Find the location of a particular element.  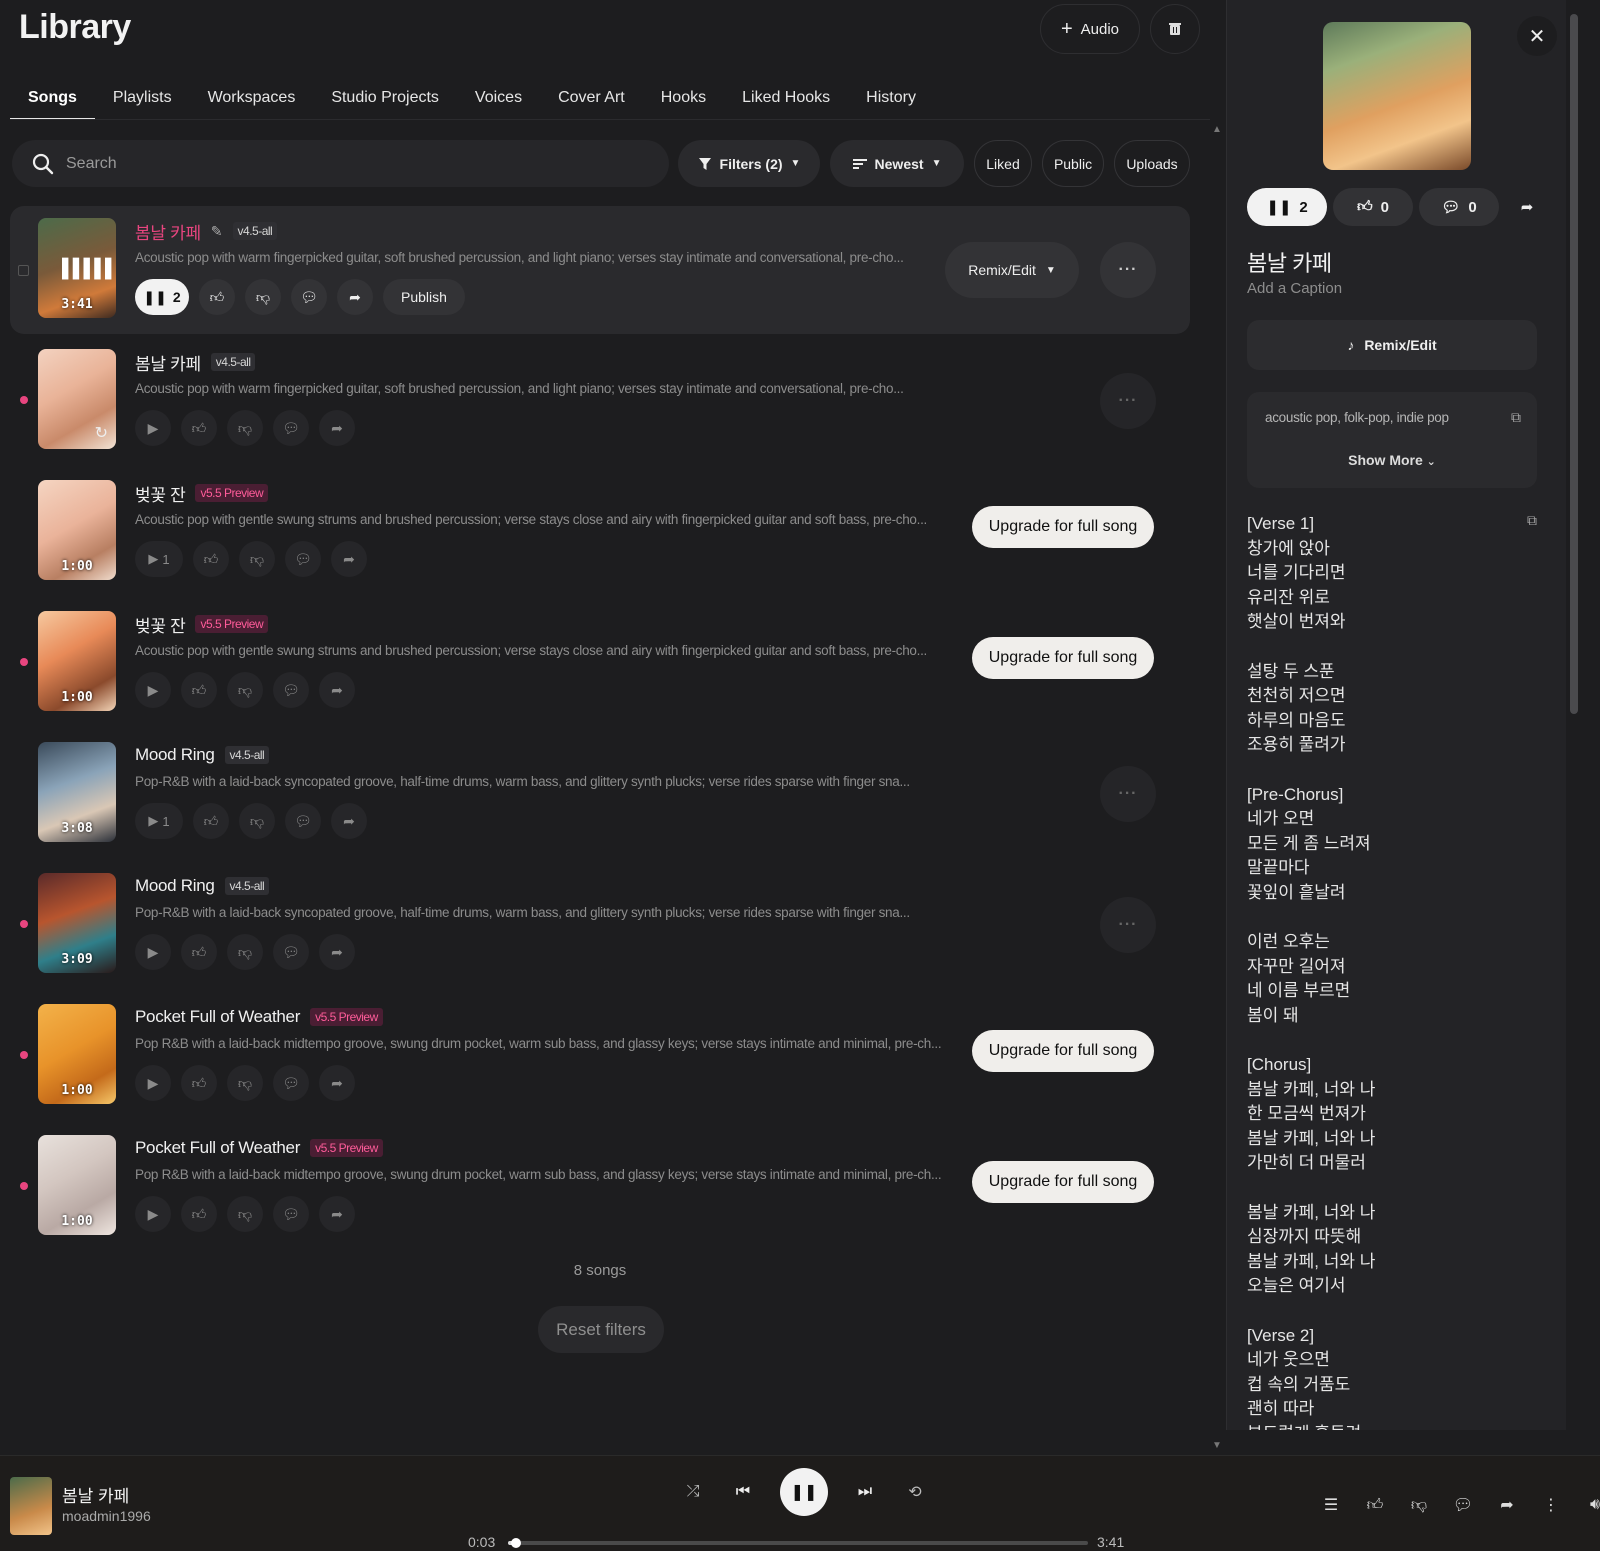

previous-button: ⏮ is located at coordinates (743, 1492).